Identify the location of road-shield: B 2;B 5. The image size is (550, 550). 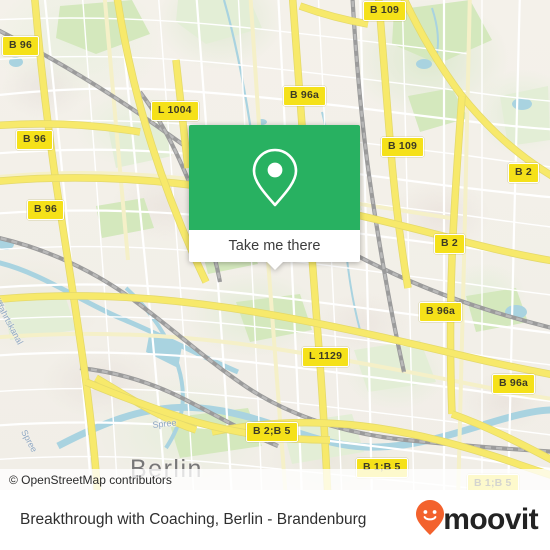
(272, 432).